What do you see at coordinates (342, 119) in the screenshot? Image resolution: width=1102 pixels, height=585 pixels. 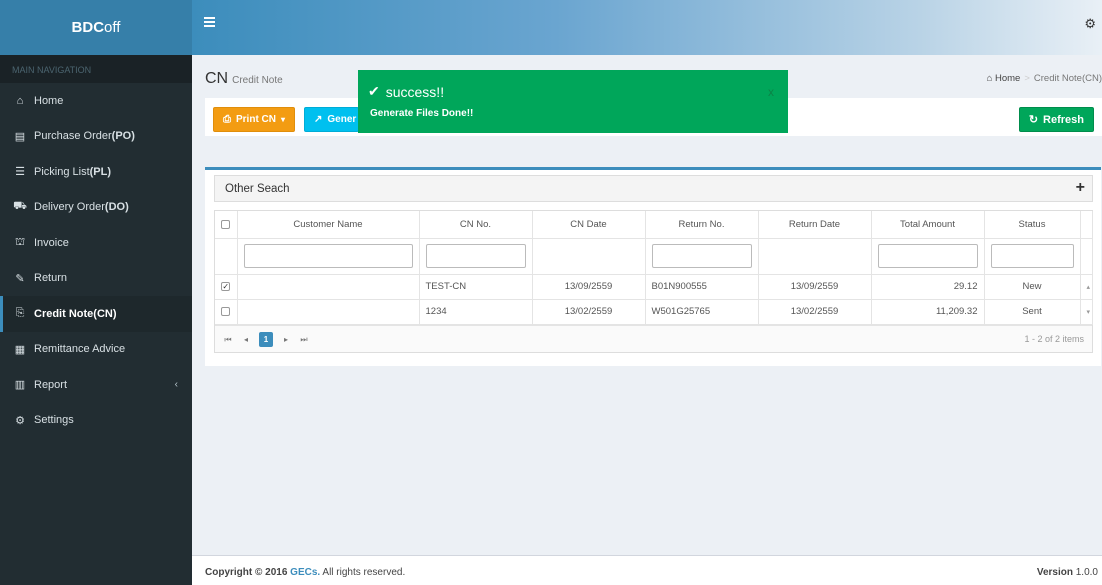 I see `generate-label: Gener` at bounding box center [342, 119].